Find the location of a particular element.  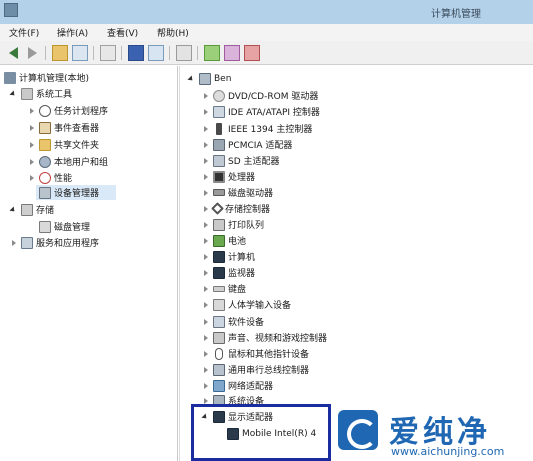

tree-item-shared-folders: 共享文件夹 is located at coordinates (63, 144).